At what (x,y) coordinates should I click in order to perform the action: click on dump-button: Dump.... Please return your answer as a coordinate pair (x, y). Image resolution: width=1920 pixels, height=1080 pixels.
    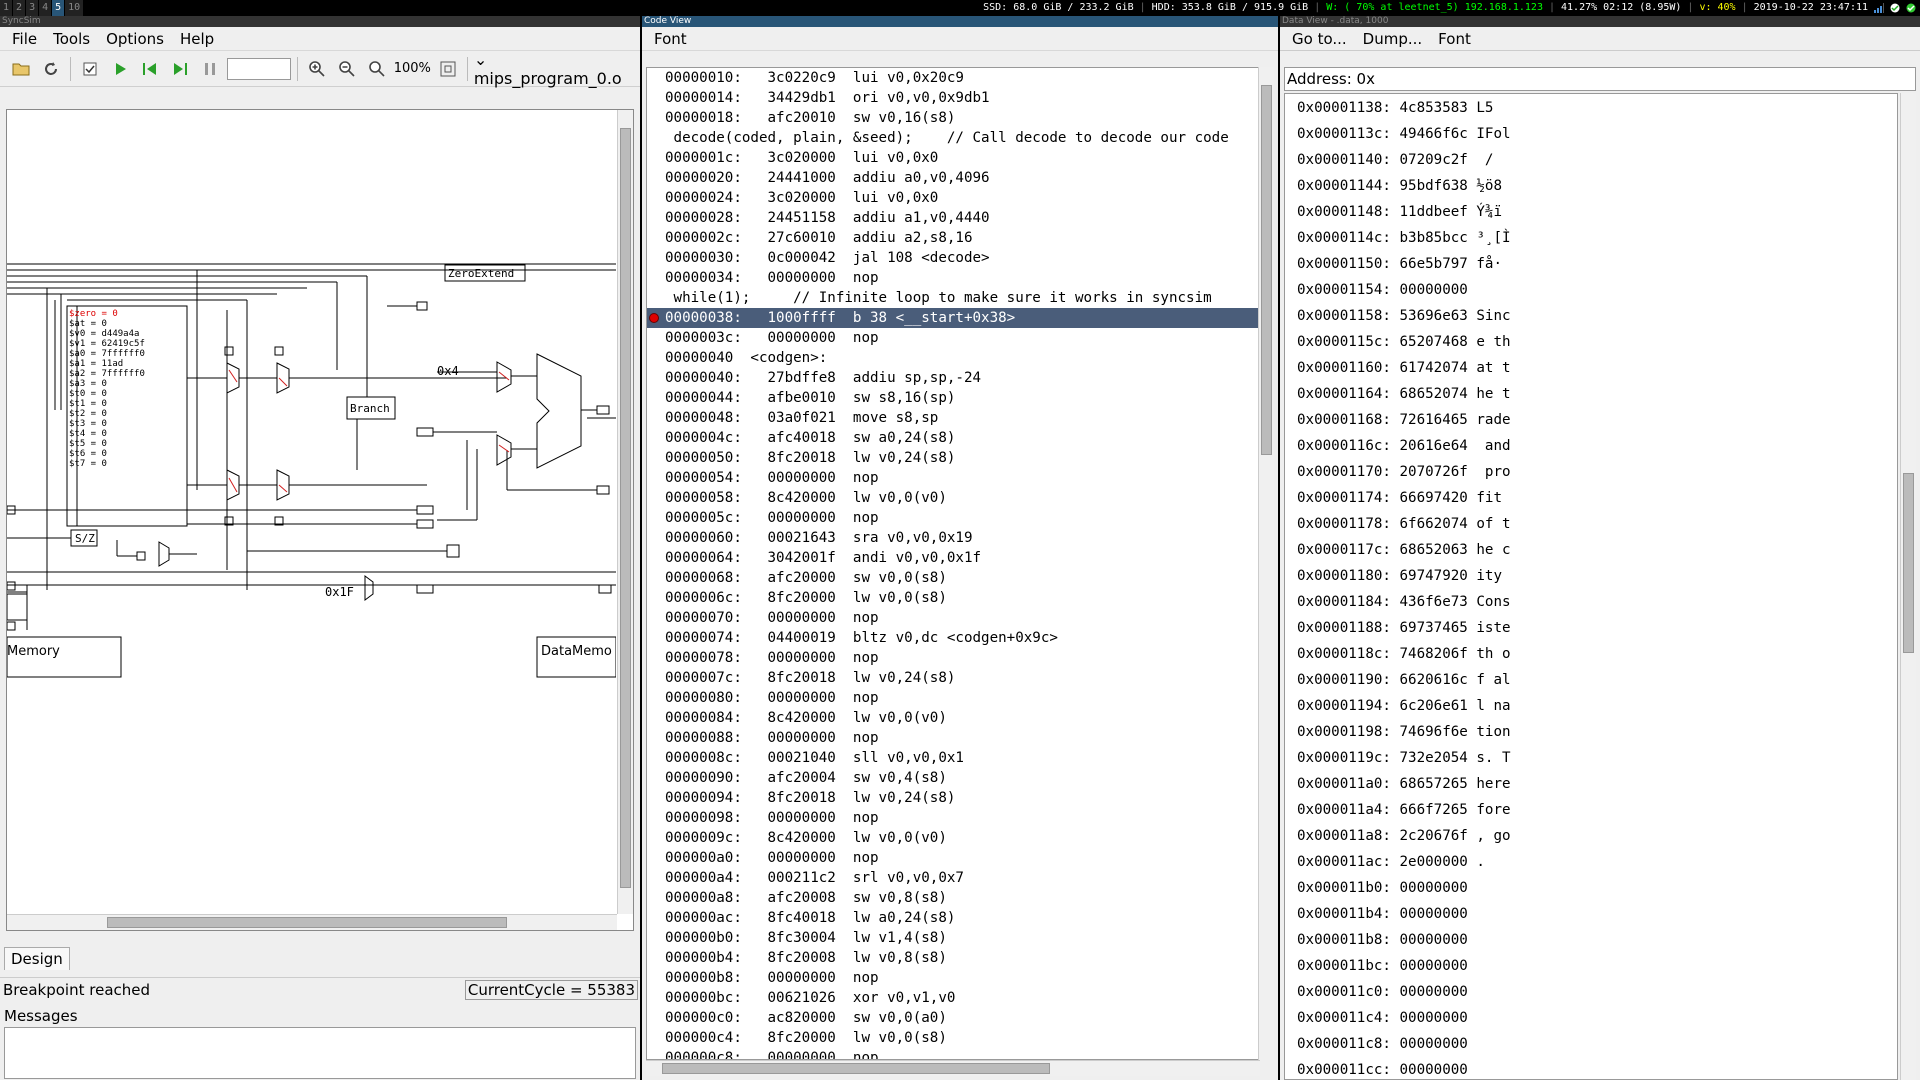
    Looking at the image, I should click on (1393, 39).